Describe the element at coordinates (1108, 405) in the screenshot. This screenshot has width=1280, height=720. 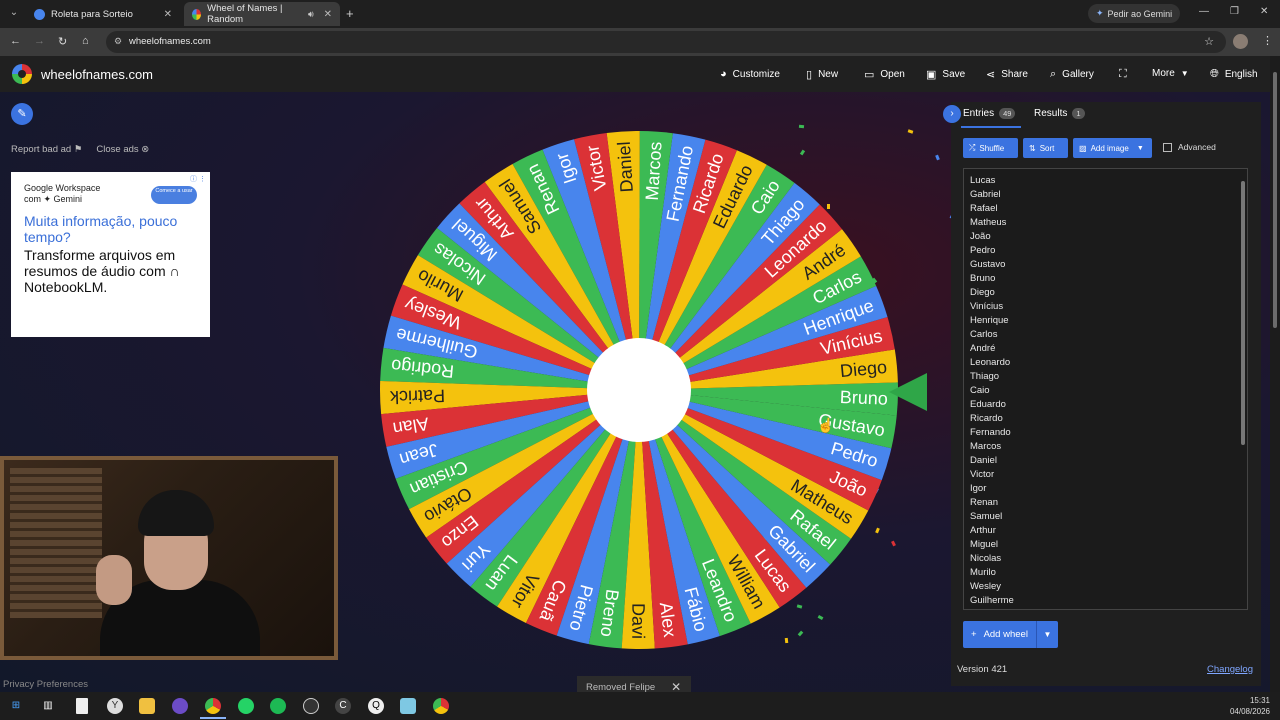
I see `entry-item: Eduardo` at that location.